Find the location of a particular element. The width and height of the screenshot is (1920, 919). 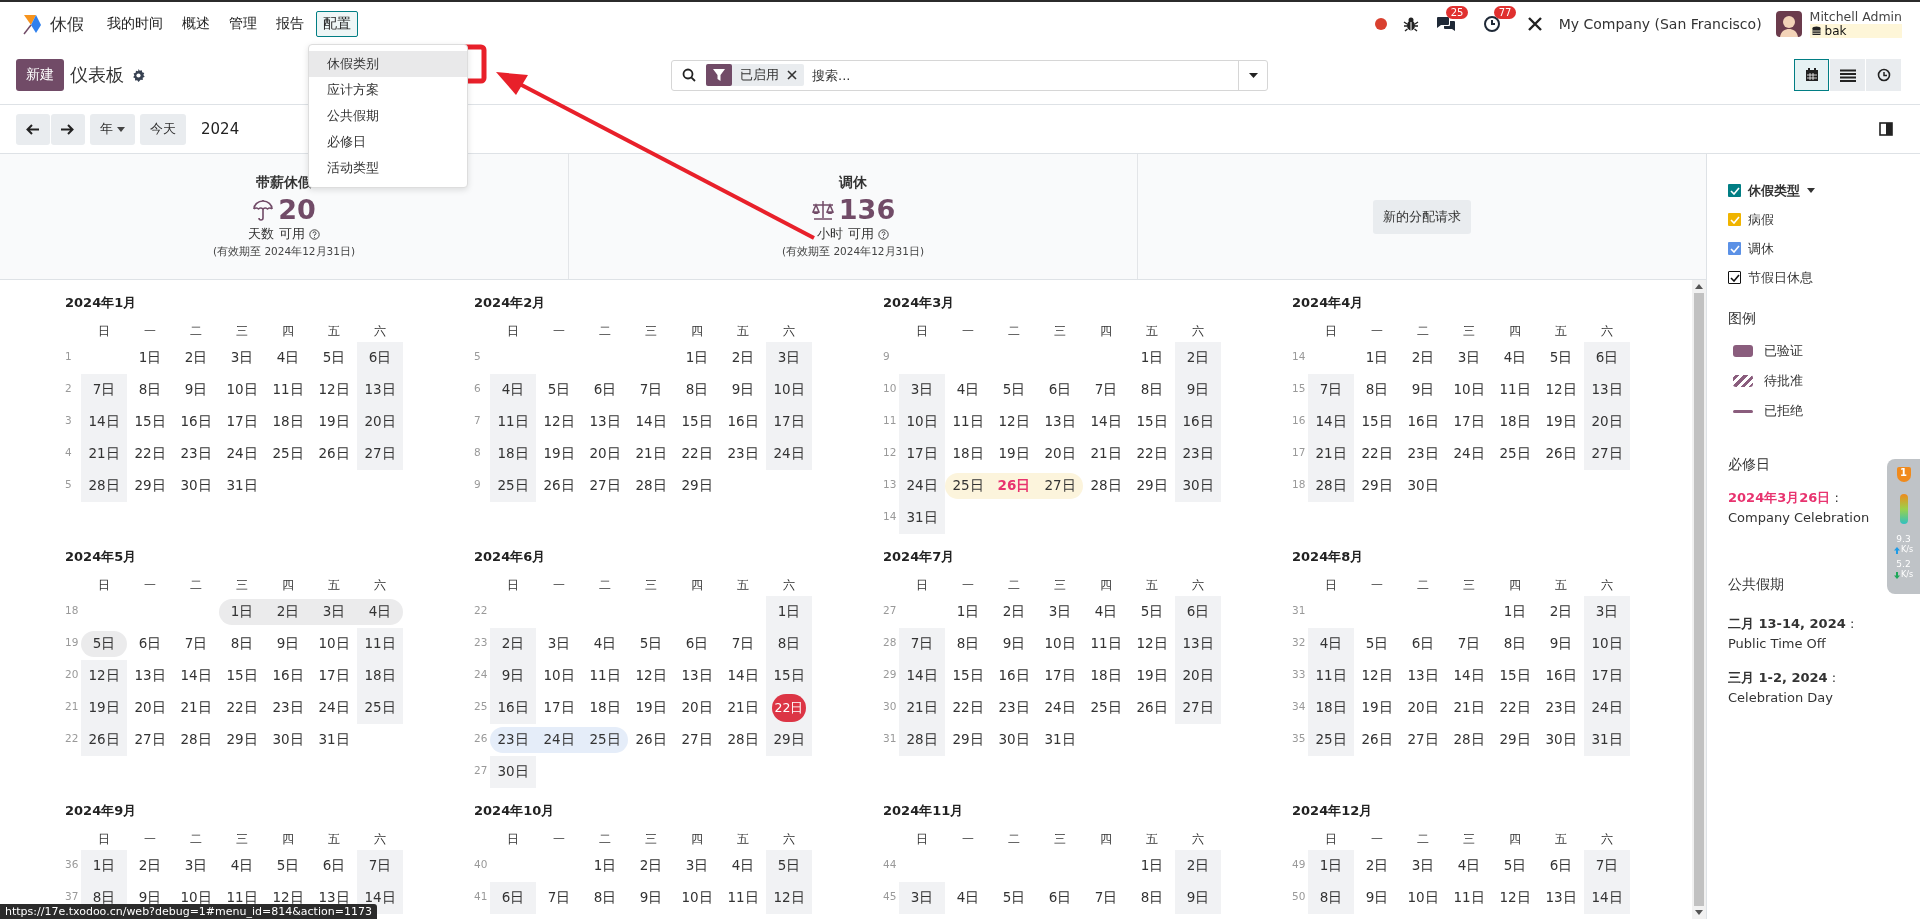

calendar-day: 13日 is located at coordinates (1607, 390).